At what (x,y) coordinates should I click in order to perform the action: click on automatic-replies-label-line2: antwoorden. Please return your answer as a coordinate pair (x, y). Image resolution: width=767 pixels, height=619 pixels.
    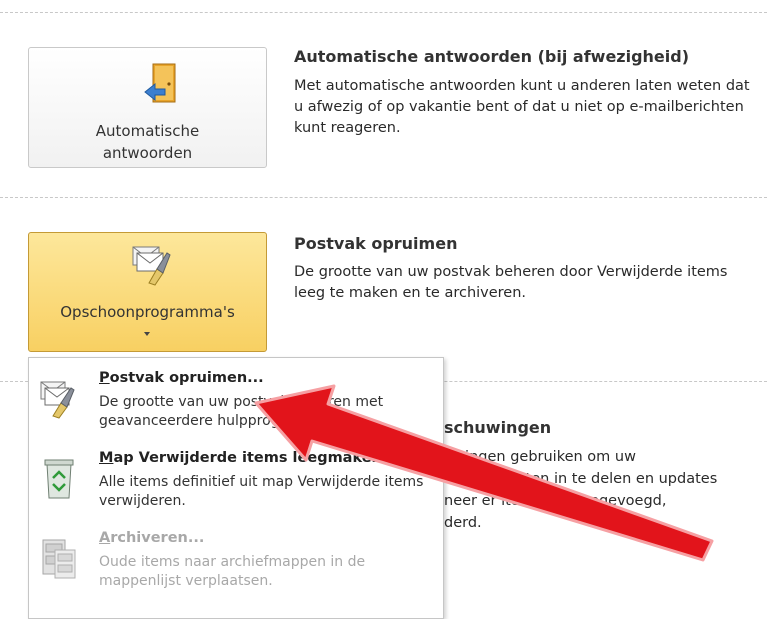
    Looking at the image, I should click on (147, 153).